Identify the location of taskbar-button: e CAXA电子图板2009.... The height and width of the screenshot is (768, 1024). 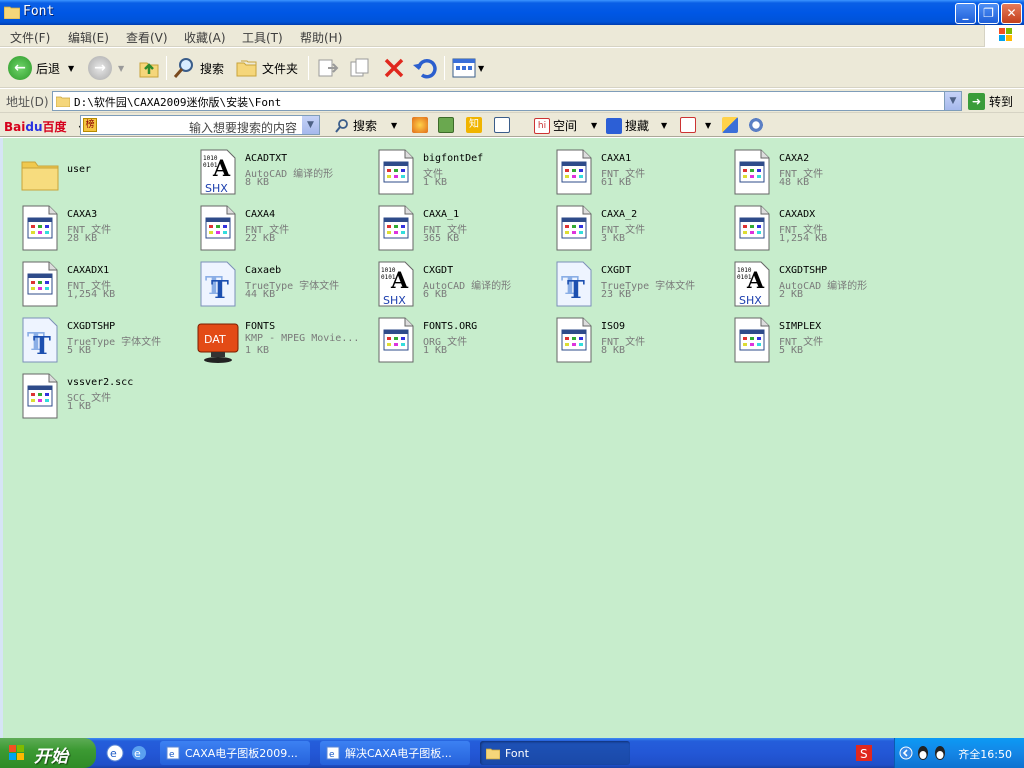
(235, 753).